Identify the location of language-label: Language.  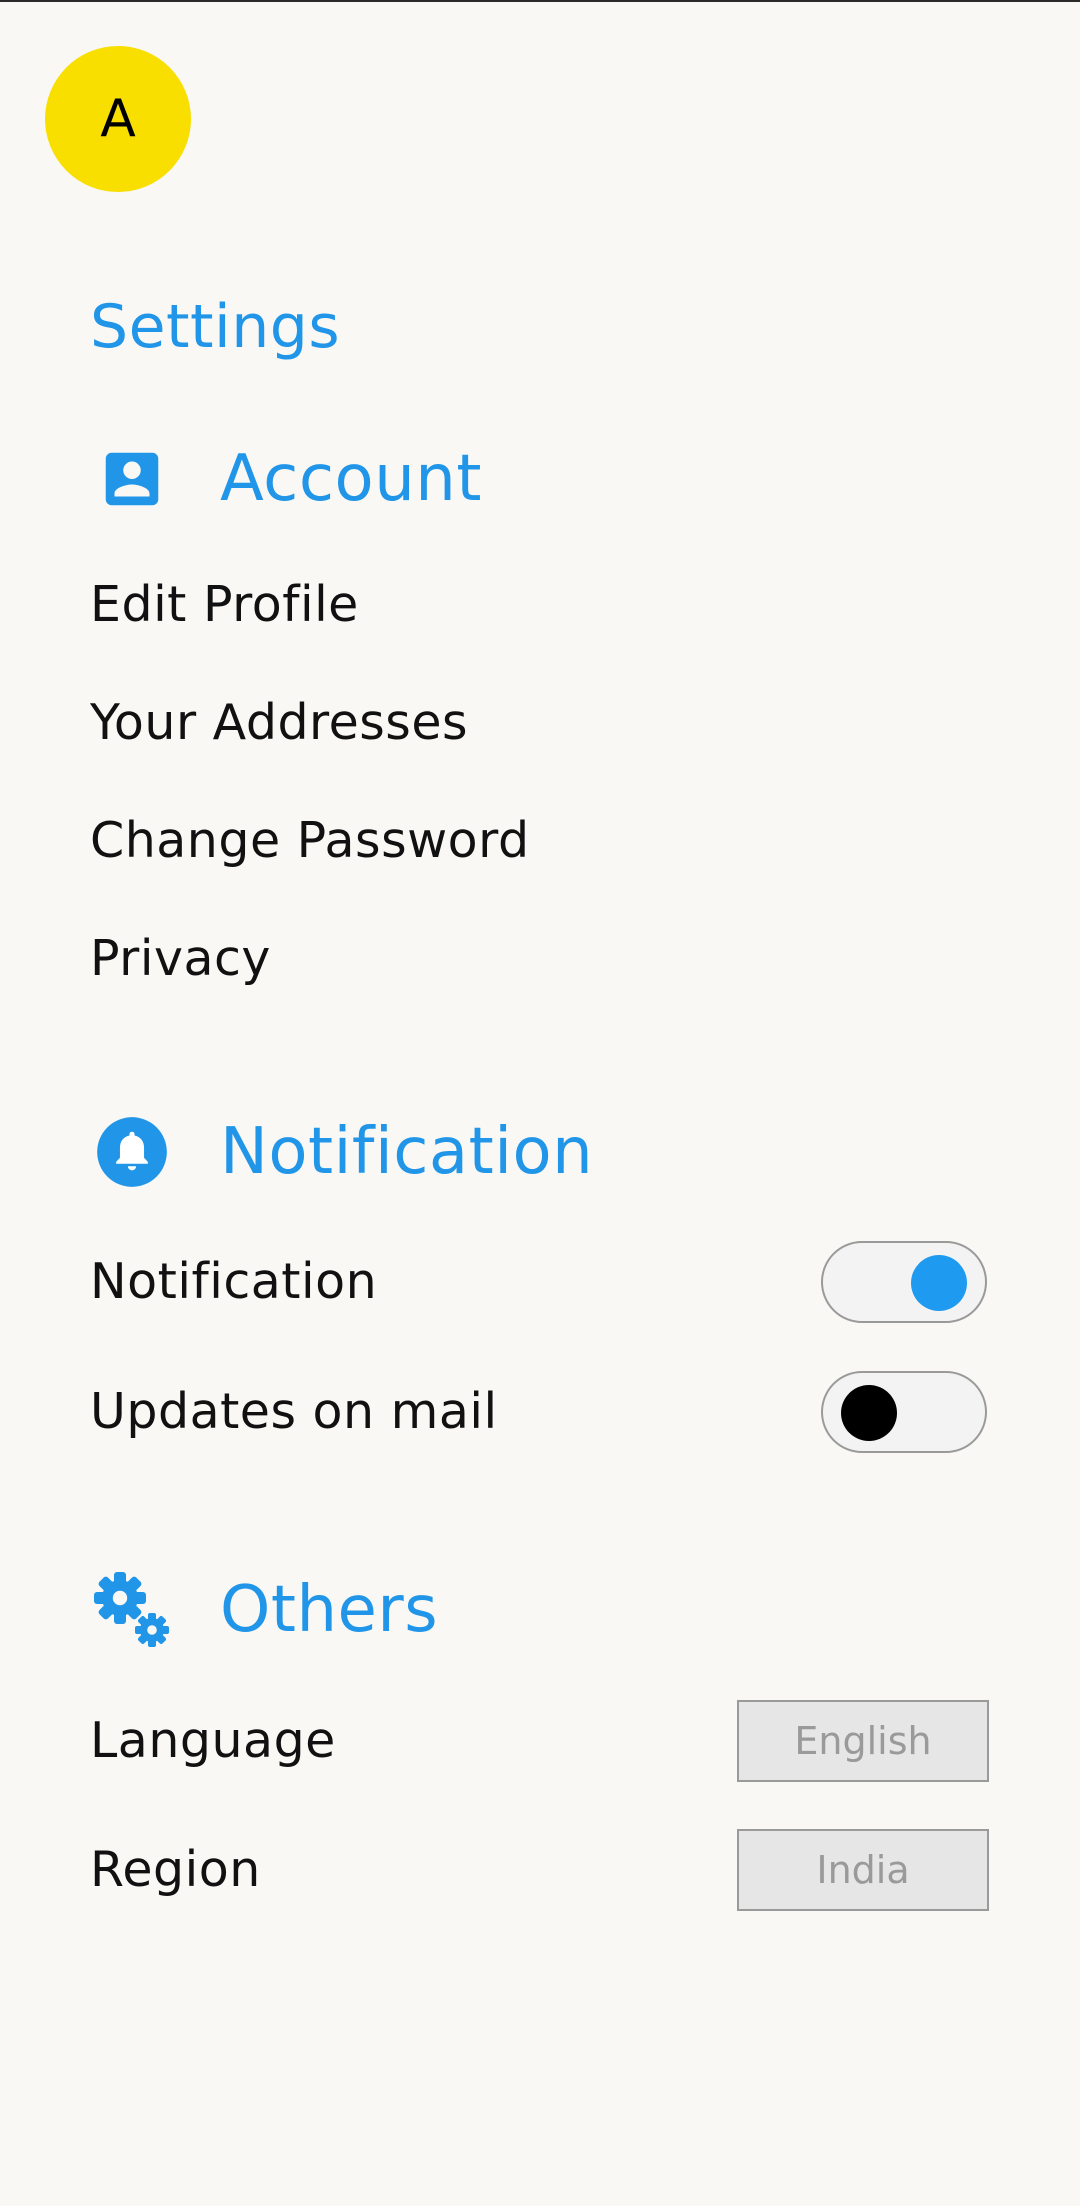
(213, 1740).